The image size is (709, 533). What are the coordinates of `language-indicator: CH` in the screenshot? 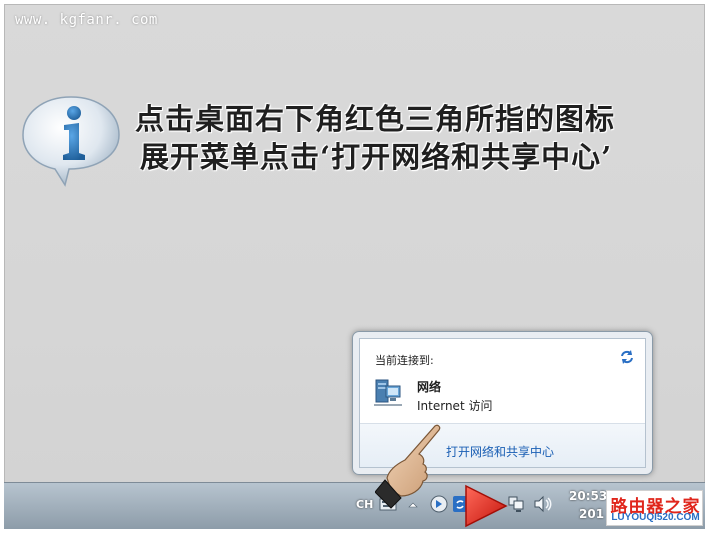 It's located at (364, 504).